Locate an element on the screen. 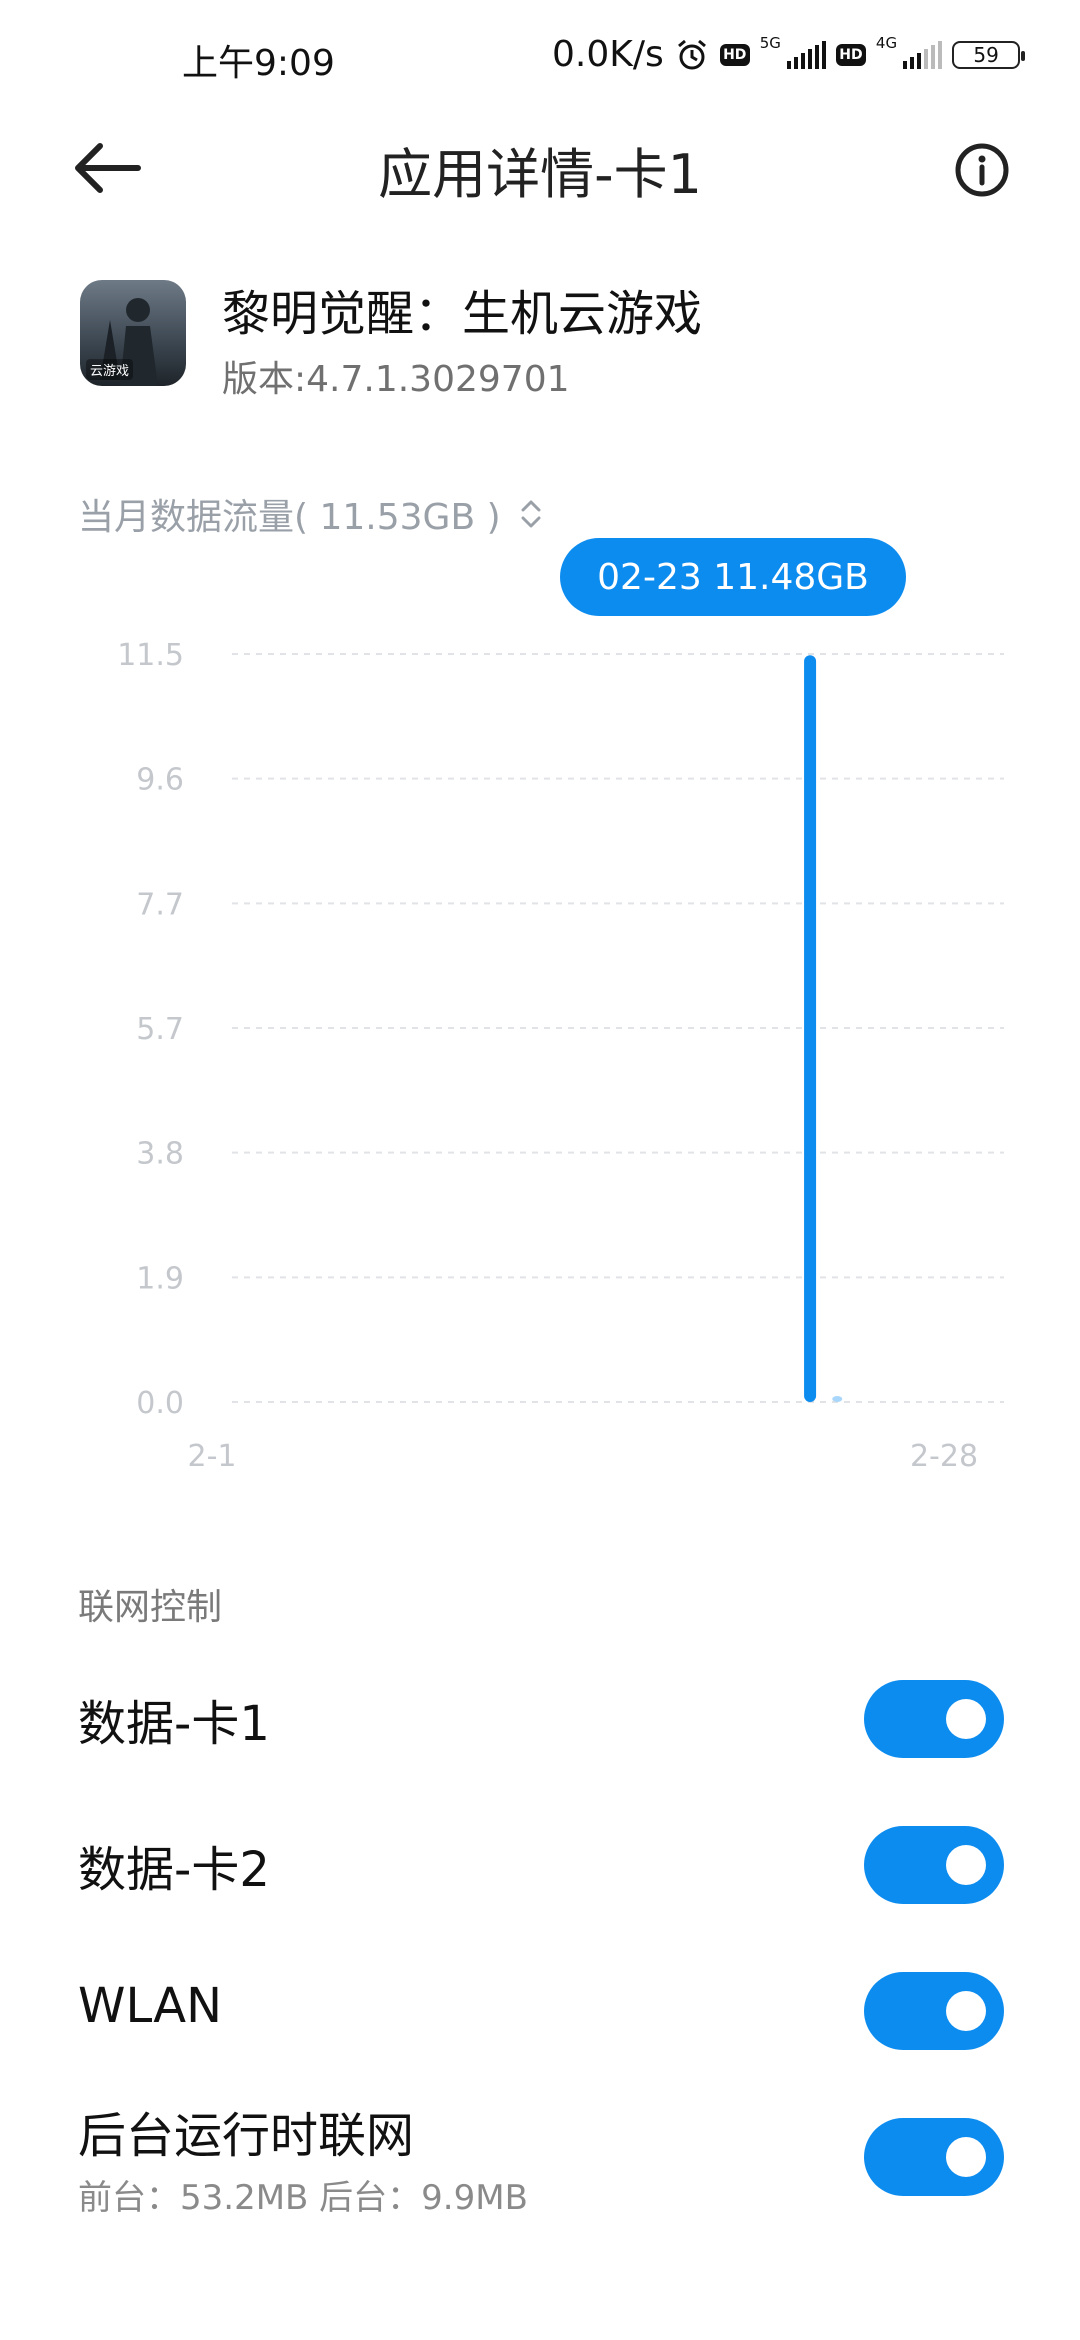 The height and width of the screenshot is (2340, 1080). y-tick-label: 0.0 is located at coordinates (160, 1403).